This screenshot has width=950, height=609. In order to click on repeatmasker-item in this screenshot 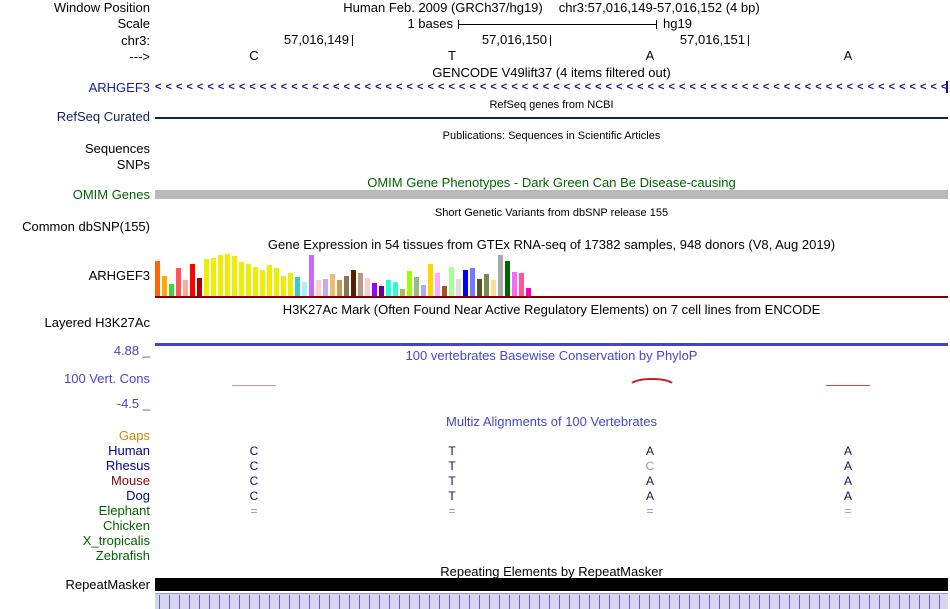, I will do `click(551, 584)`.